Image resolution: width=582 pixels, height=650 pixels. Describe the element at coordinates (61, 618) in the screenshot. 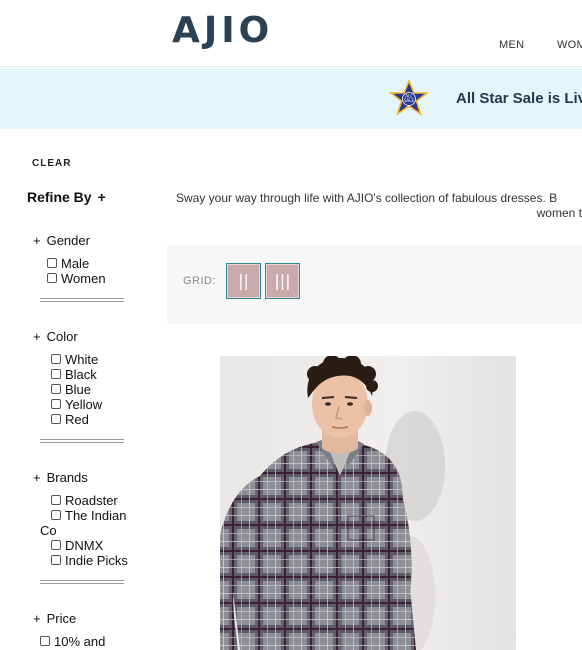

I see `facet-price-label: Price` at that location.